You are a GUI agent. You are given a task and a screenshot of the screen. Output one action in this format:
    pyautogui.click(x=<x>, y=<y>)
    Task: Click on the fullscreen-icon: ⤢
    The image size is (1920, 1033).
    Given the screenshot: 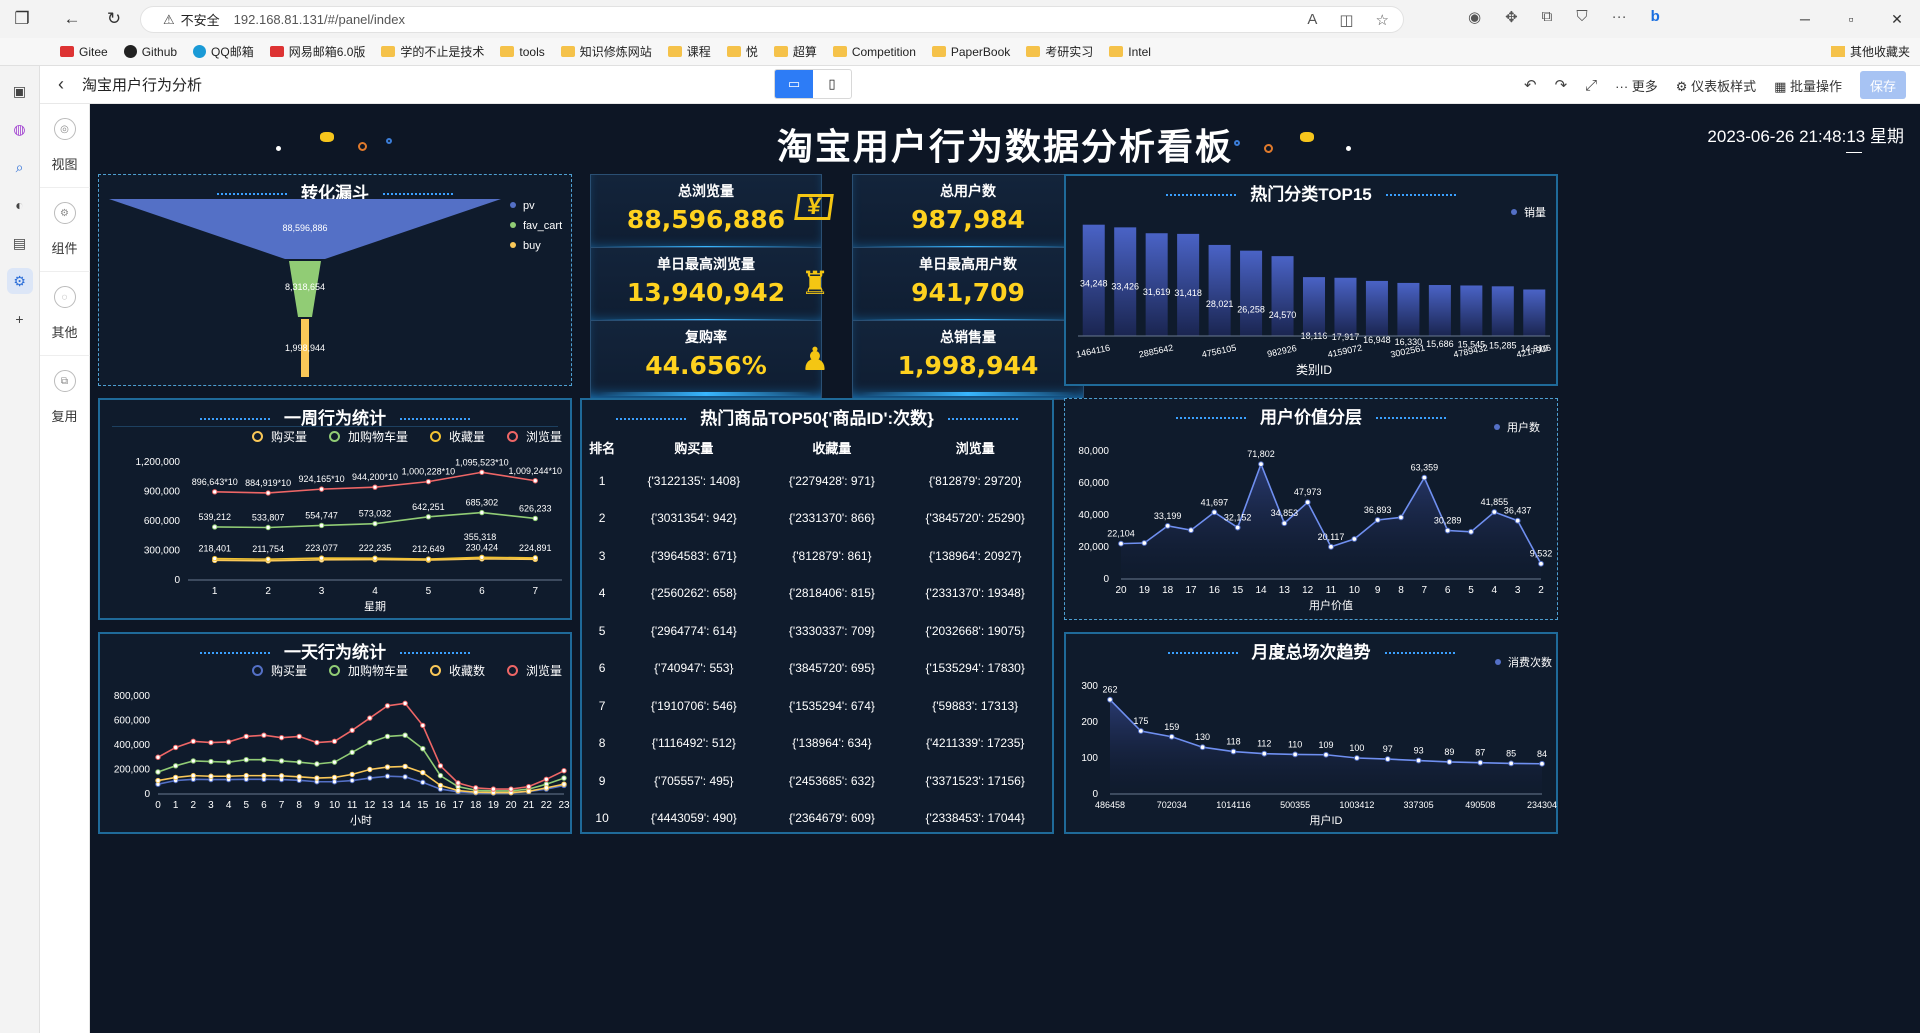 What is the action you would take?
    pyautogui.click(x=1591, y=85)
    